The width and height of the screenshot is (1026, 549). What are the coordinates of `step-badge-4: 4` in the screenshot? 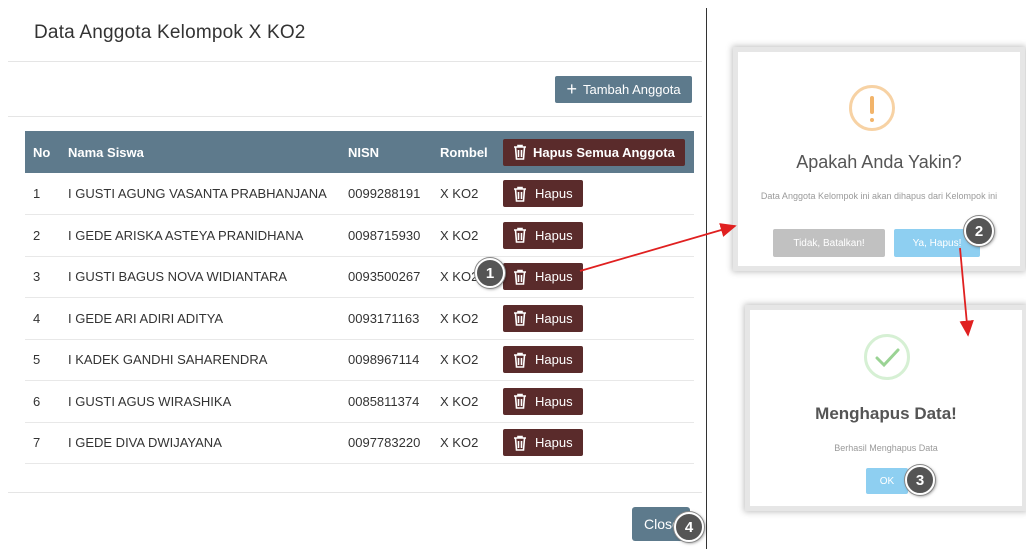 It's located at (689, 527).